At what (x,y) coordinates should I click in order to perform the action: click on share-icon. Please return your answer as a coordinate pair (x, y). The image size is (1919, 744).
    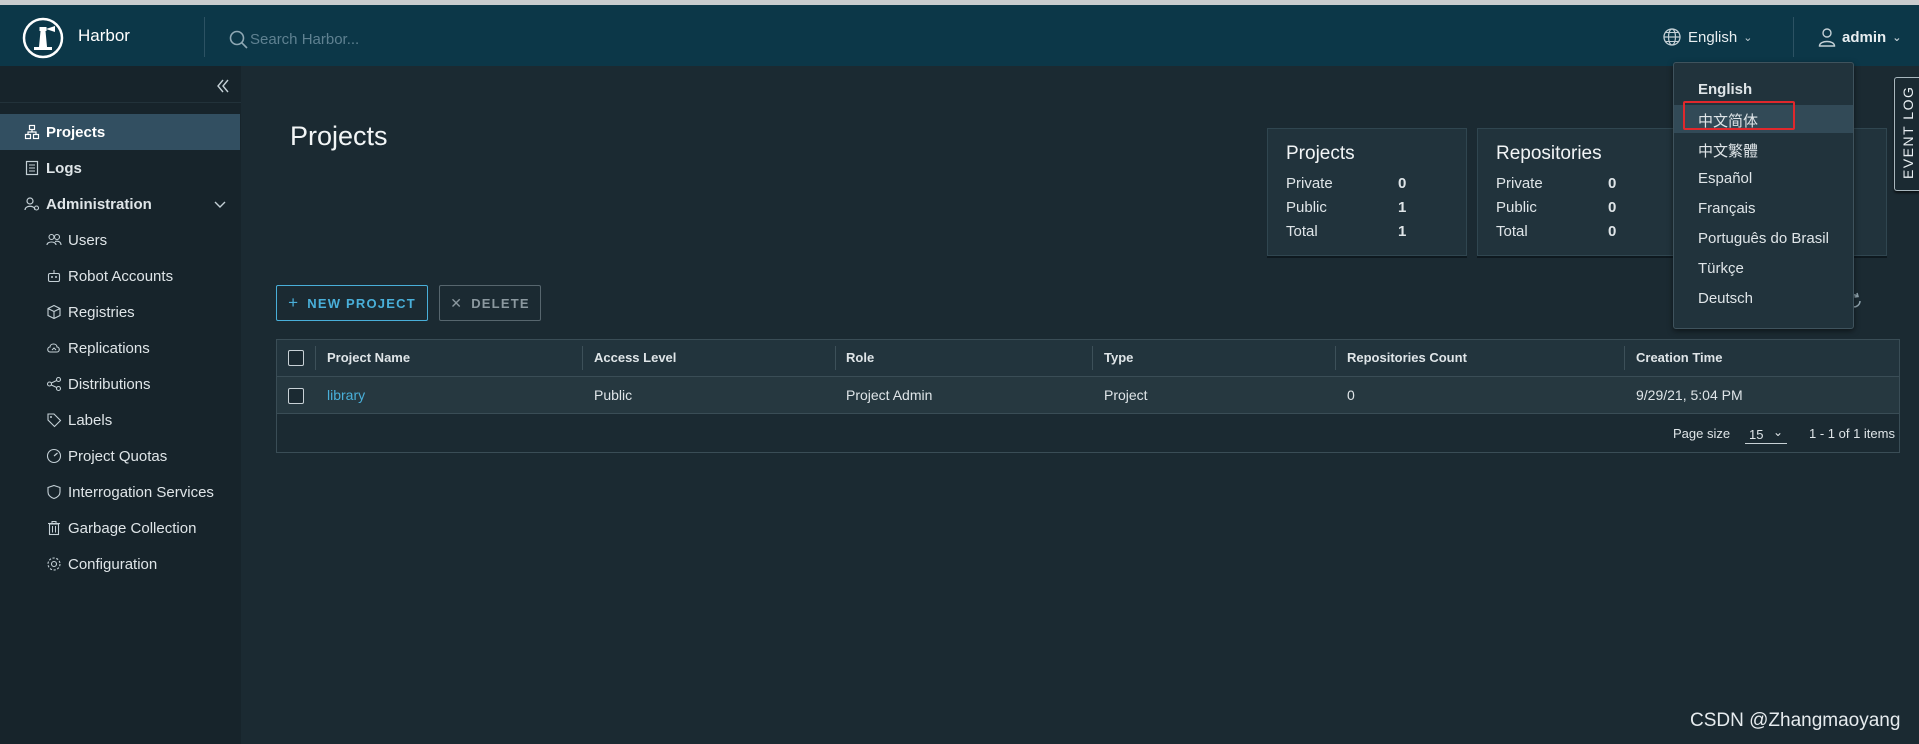
    Looking at the image, I should click on (54, 384).